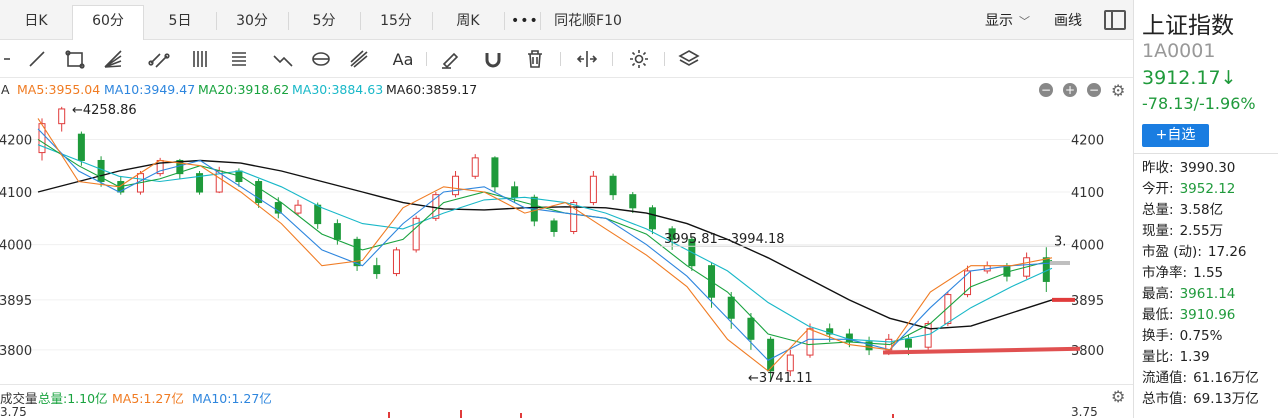 This screenshot has width=1278, height=418. What do you see at coordinates (525, 21) in the screenshot?
I see `more-tabs-button: •••` at bounding box center [525, 21].